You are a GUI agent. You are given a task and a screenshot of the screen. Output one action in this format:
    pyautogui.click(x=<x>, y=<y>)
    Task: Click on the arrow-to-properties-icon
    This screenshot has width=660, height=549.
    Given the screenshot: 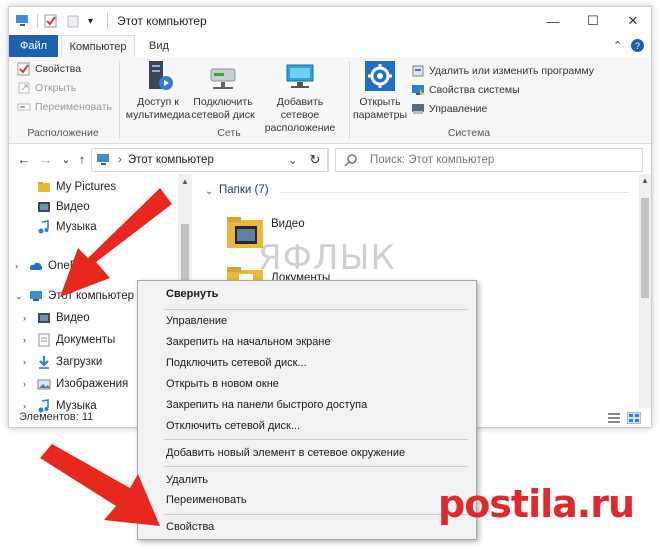 What is the action you would take?
    pyautogui.click(x=100, y=485)
    